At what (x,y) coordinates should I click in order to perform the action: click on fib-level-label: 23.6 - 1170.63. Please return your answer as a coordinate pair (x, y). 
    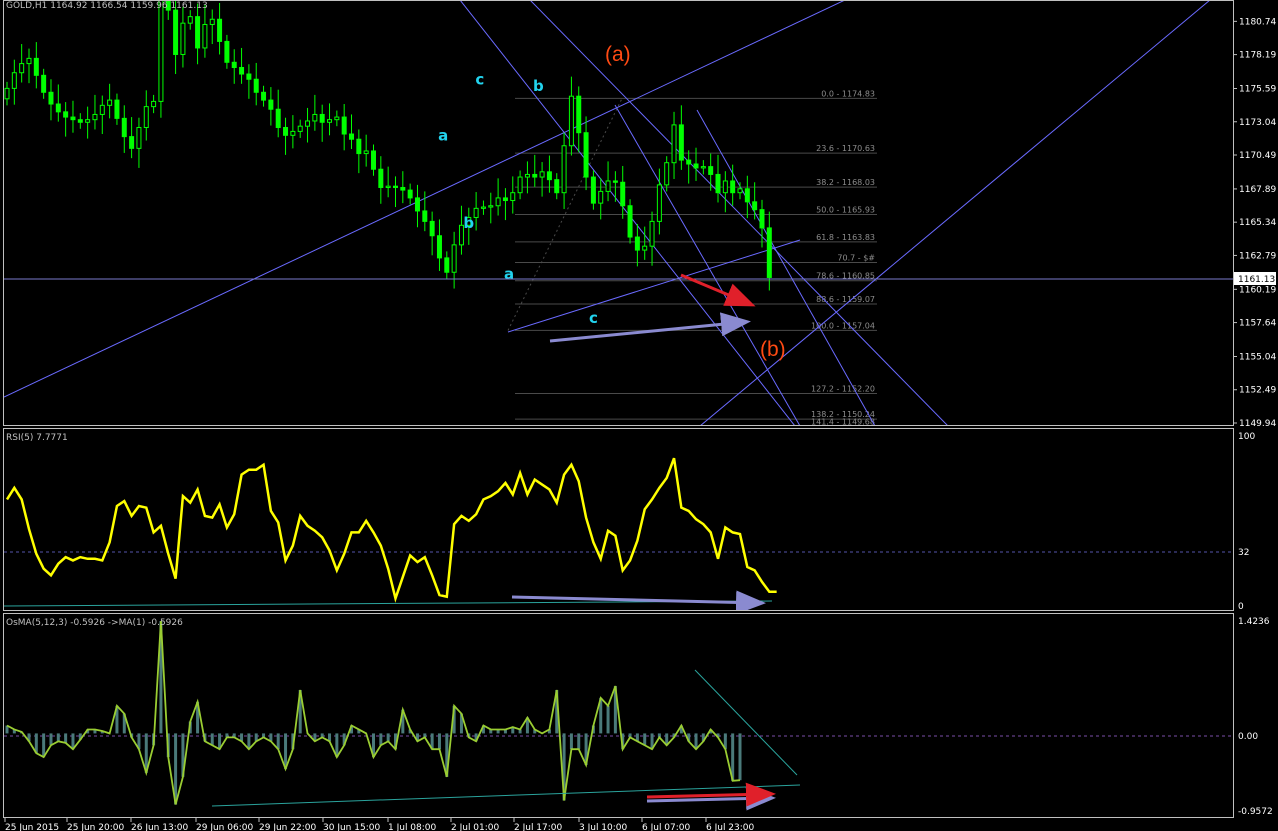
    Looking at the image, I should click on (845, 148).